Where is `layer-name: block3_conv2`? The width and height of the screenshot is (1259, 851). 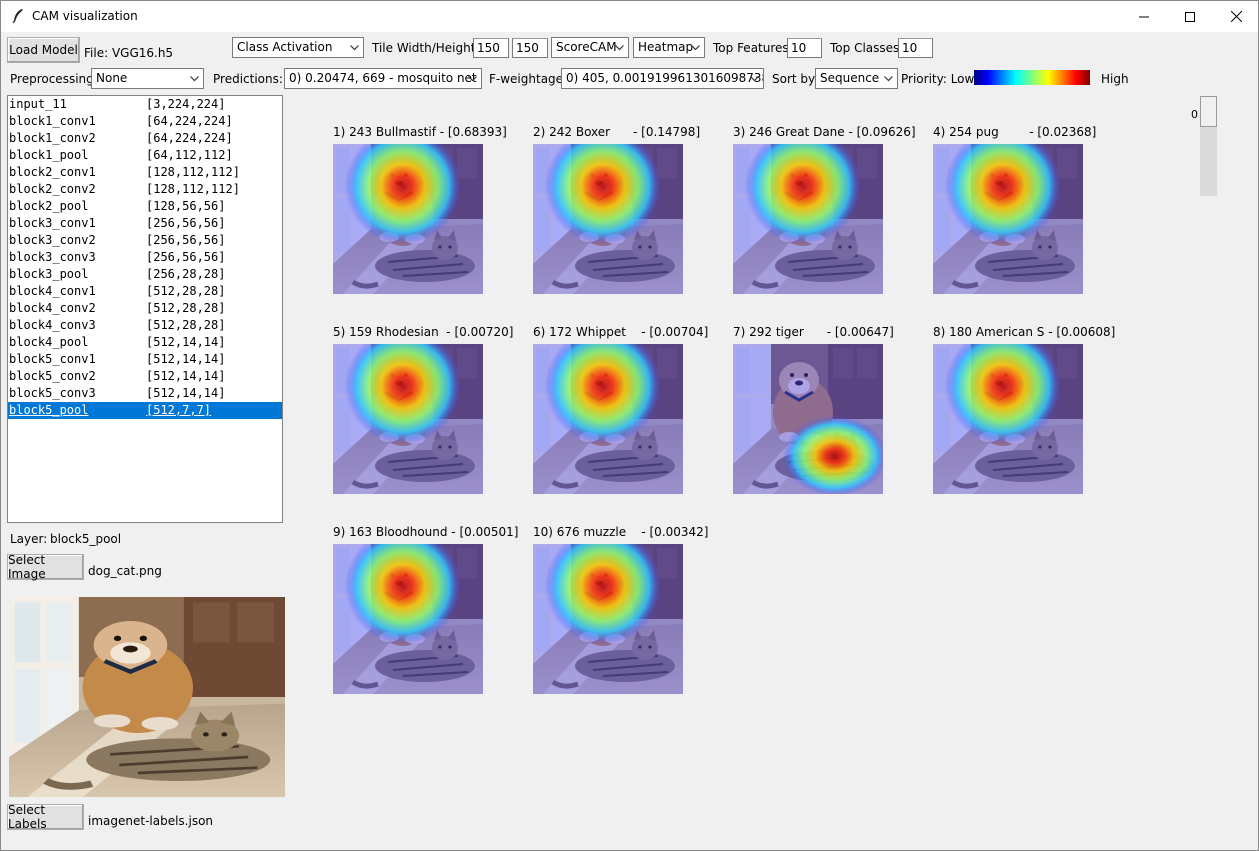 layer-name: block3_conv2 is located at coordinates (52, 240).